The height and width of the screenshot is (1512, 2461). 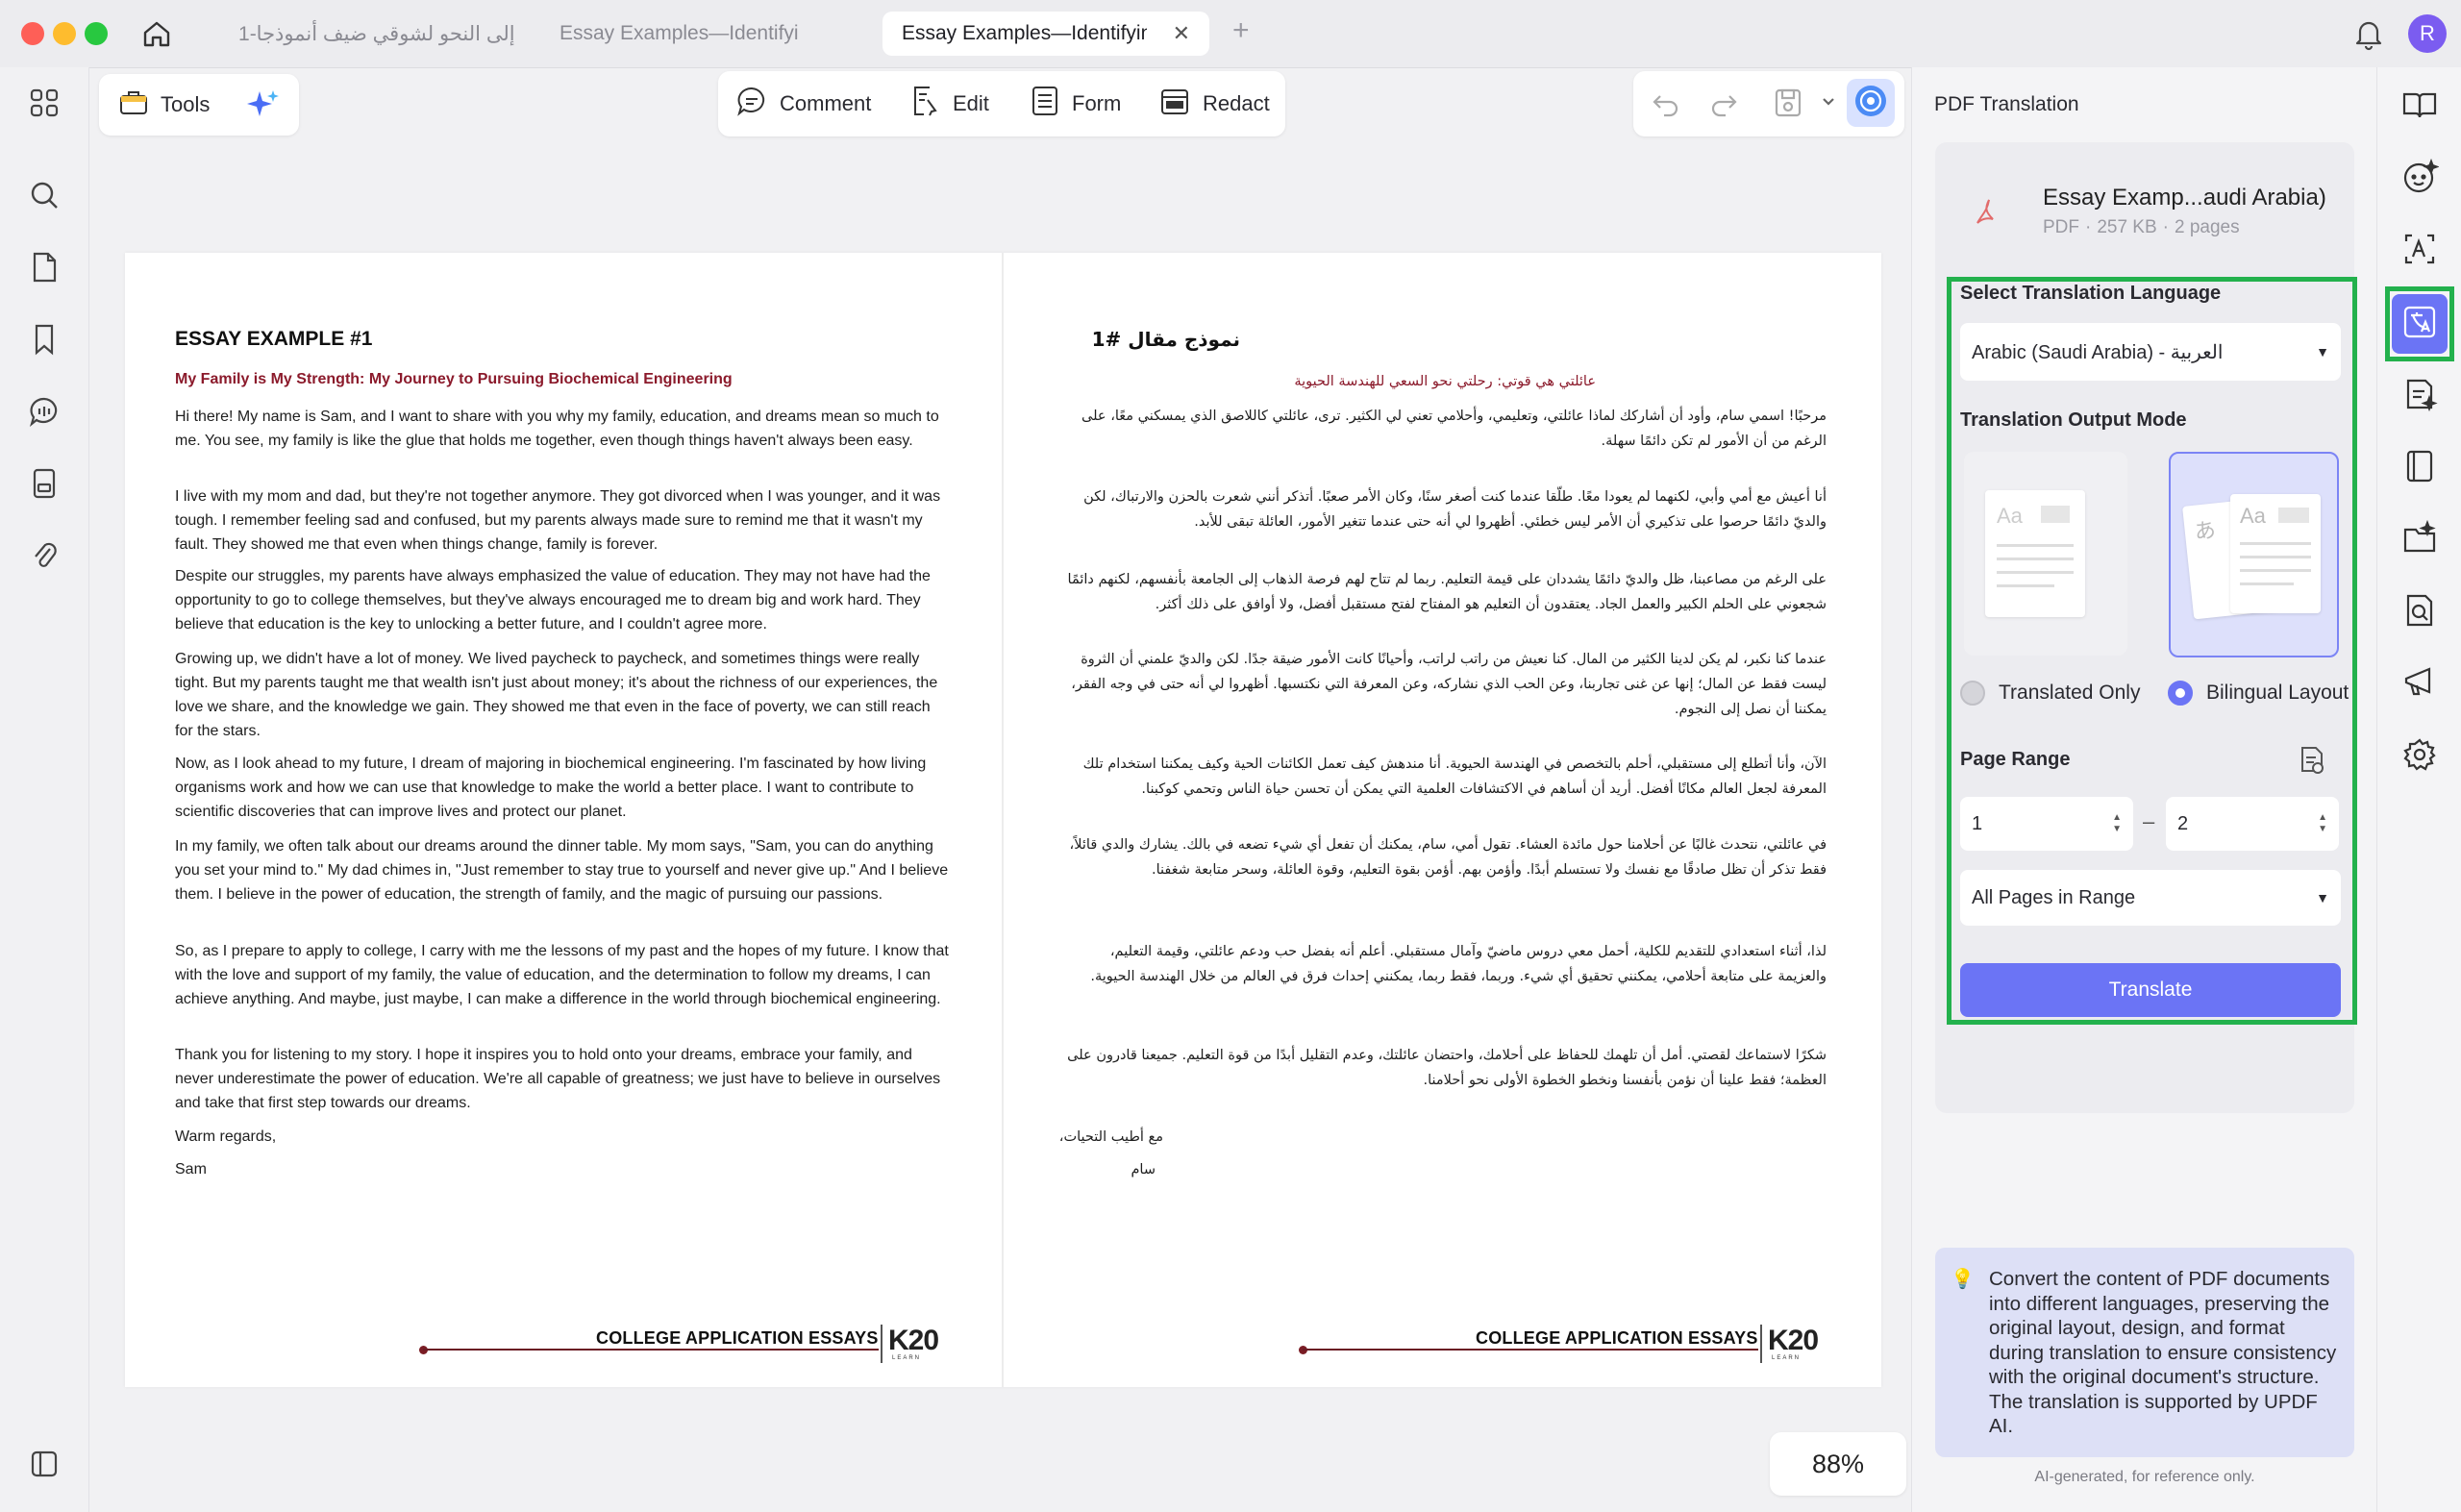 I want to click on translate-icon, so click(x=2419, y=324).